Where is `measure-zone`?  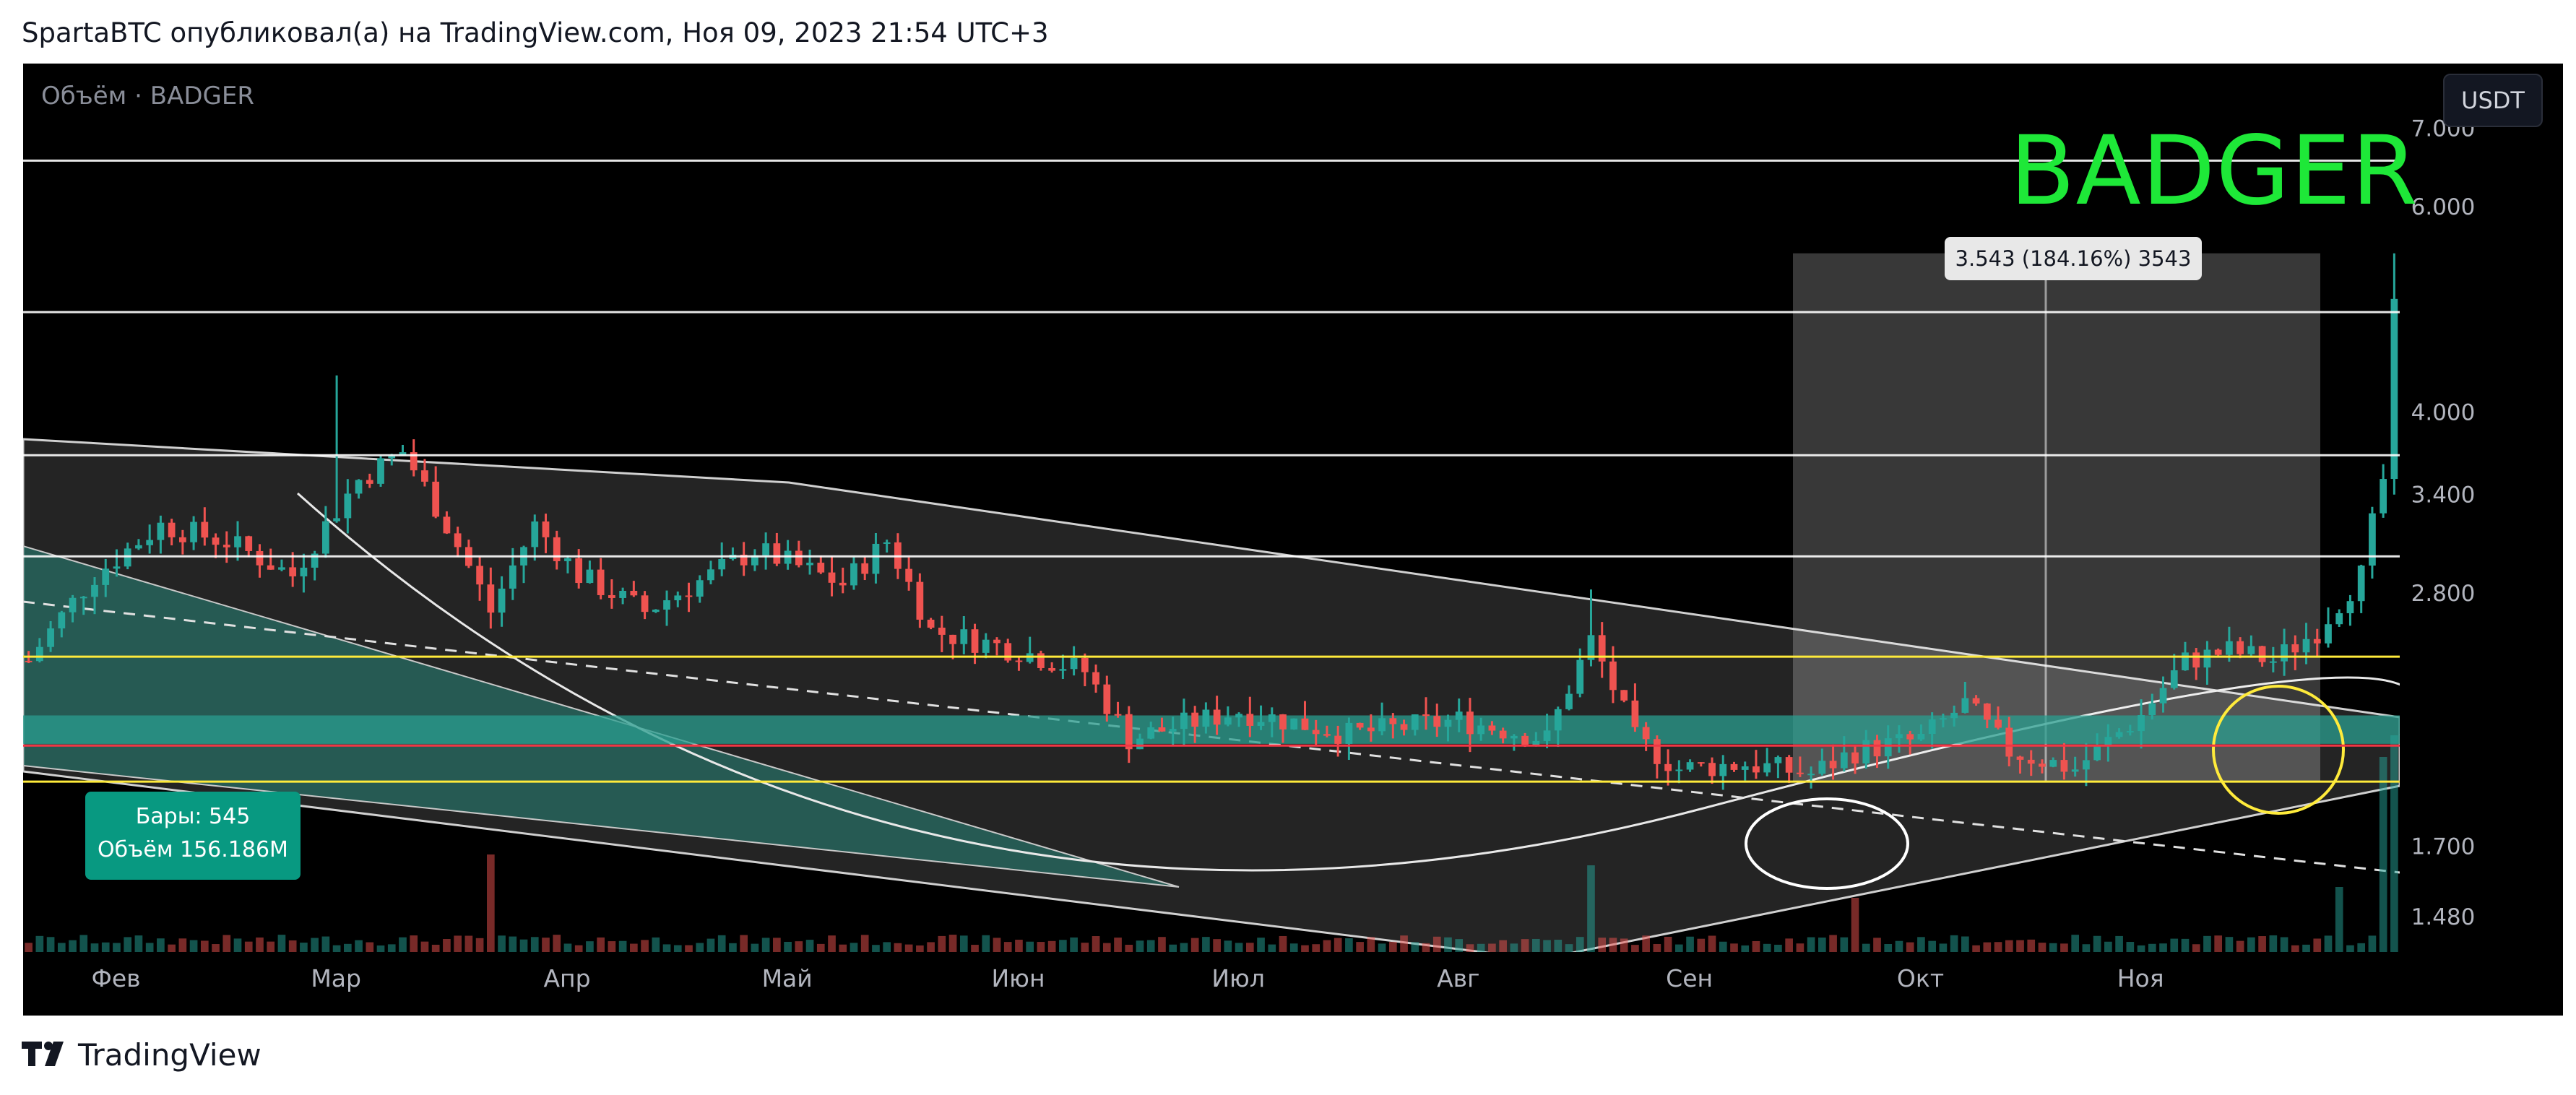
measure-zone is located at coordinates (2056, 517).